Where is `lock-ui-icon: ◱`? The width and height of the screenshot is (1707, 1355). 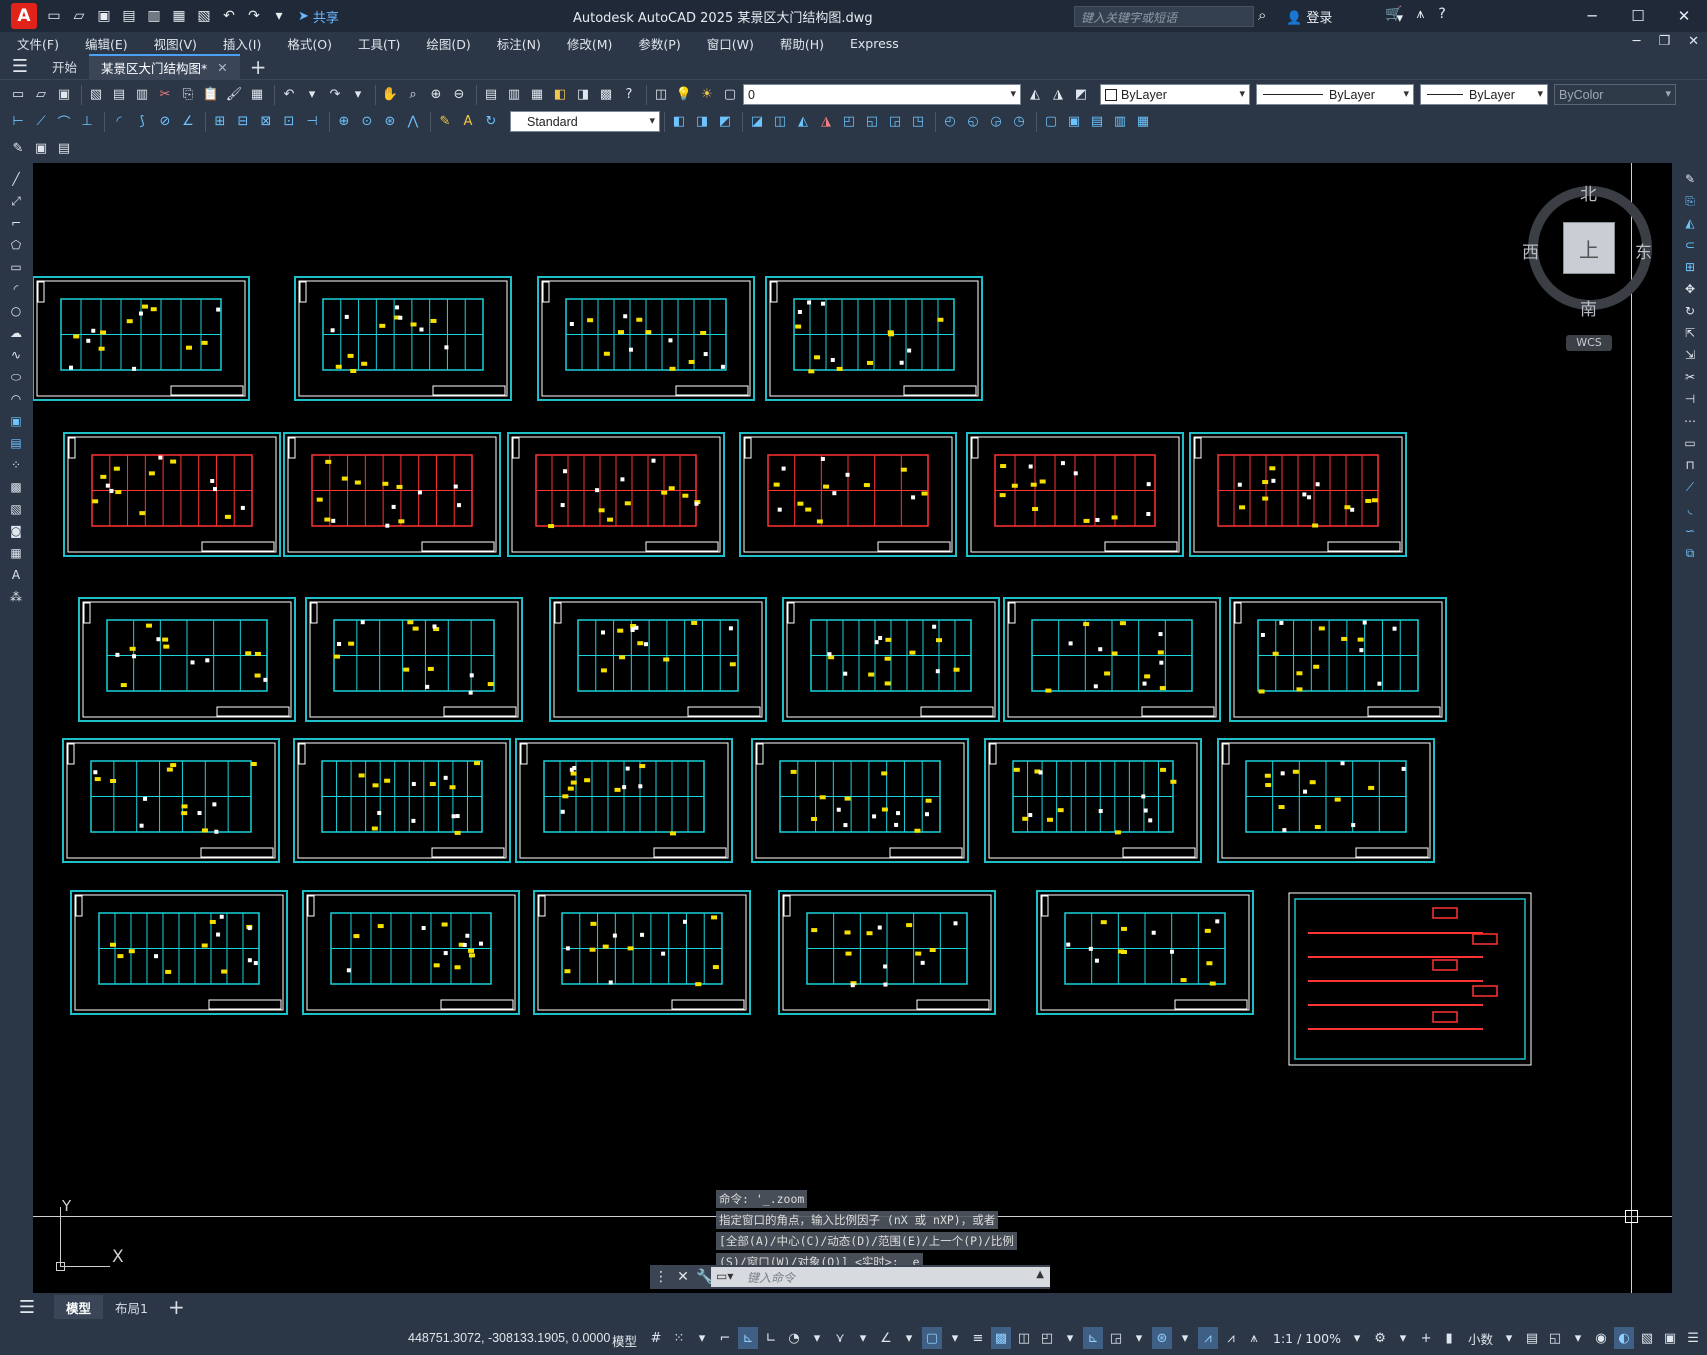
lock-ui-icon: ◱ is located at coordinates (1555, 1338).